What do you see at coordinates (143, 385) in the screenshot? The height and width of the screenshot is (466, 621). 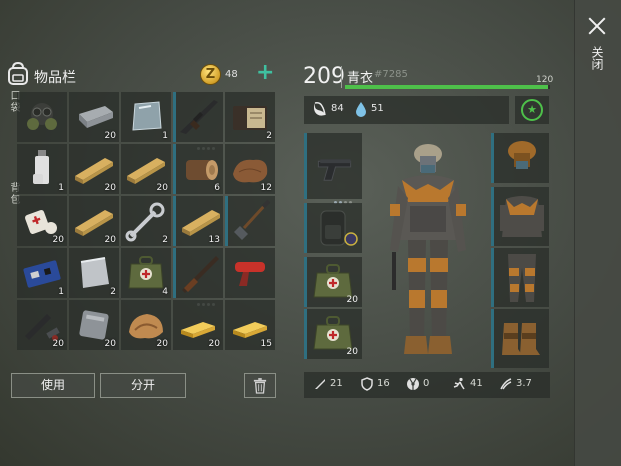 I see `split-button: 分开` at bounding box center [143, 385].